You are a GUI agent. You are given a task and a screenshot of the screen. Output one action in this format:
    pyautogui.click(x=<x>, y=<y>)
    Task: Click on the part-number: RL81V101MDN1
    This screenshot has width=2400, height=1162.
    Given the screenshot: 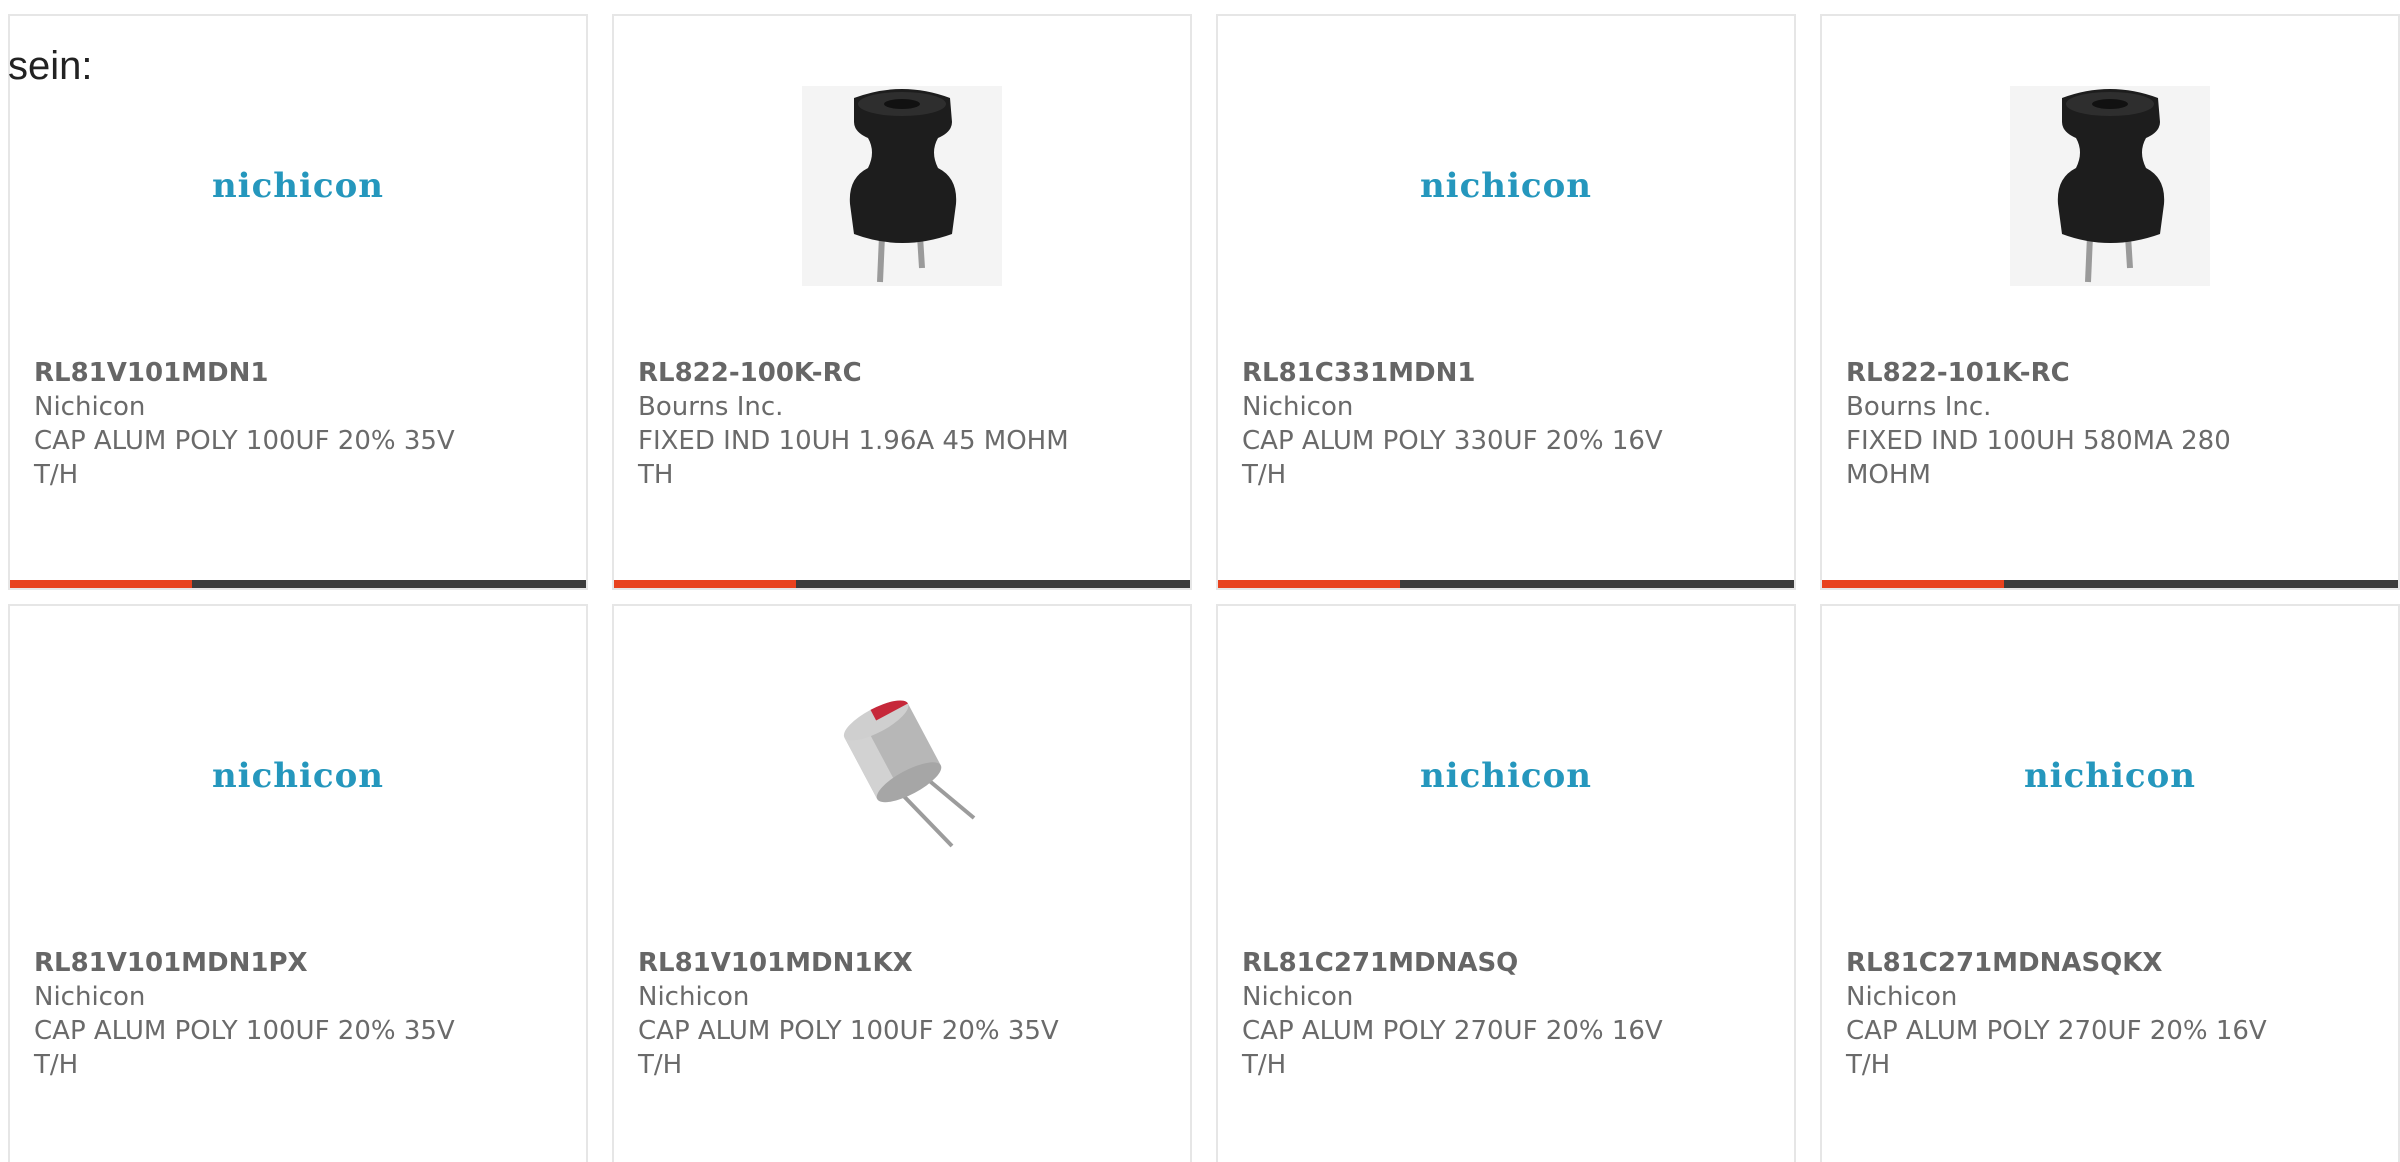 What is the action you would take?
    pyautogui.click(x=269, y=373)
    